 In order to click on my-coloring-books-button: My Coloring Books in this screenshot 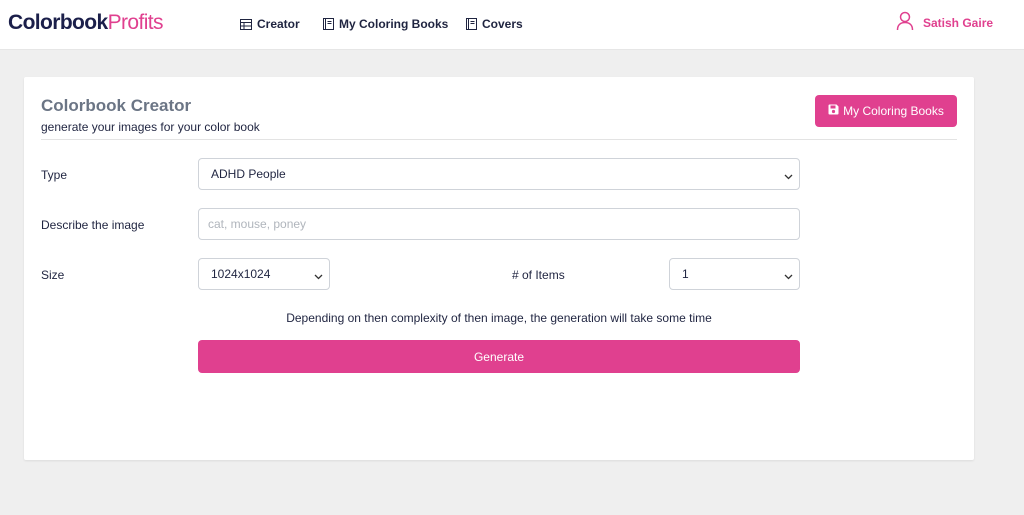, I will do `click(886, 111)`.